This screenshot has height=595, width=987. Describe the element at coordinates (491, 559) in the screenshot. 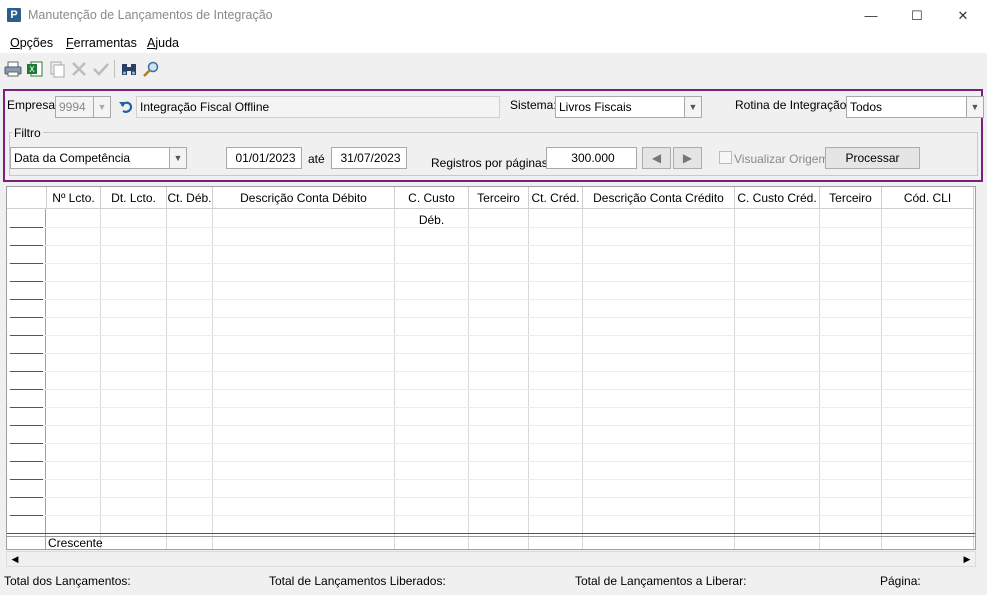

I see `horizontal-scrollbar: ◀ ▶` at that location.